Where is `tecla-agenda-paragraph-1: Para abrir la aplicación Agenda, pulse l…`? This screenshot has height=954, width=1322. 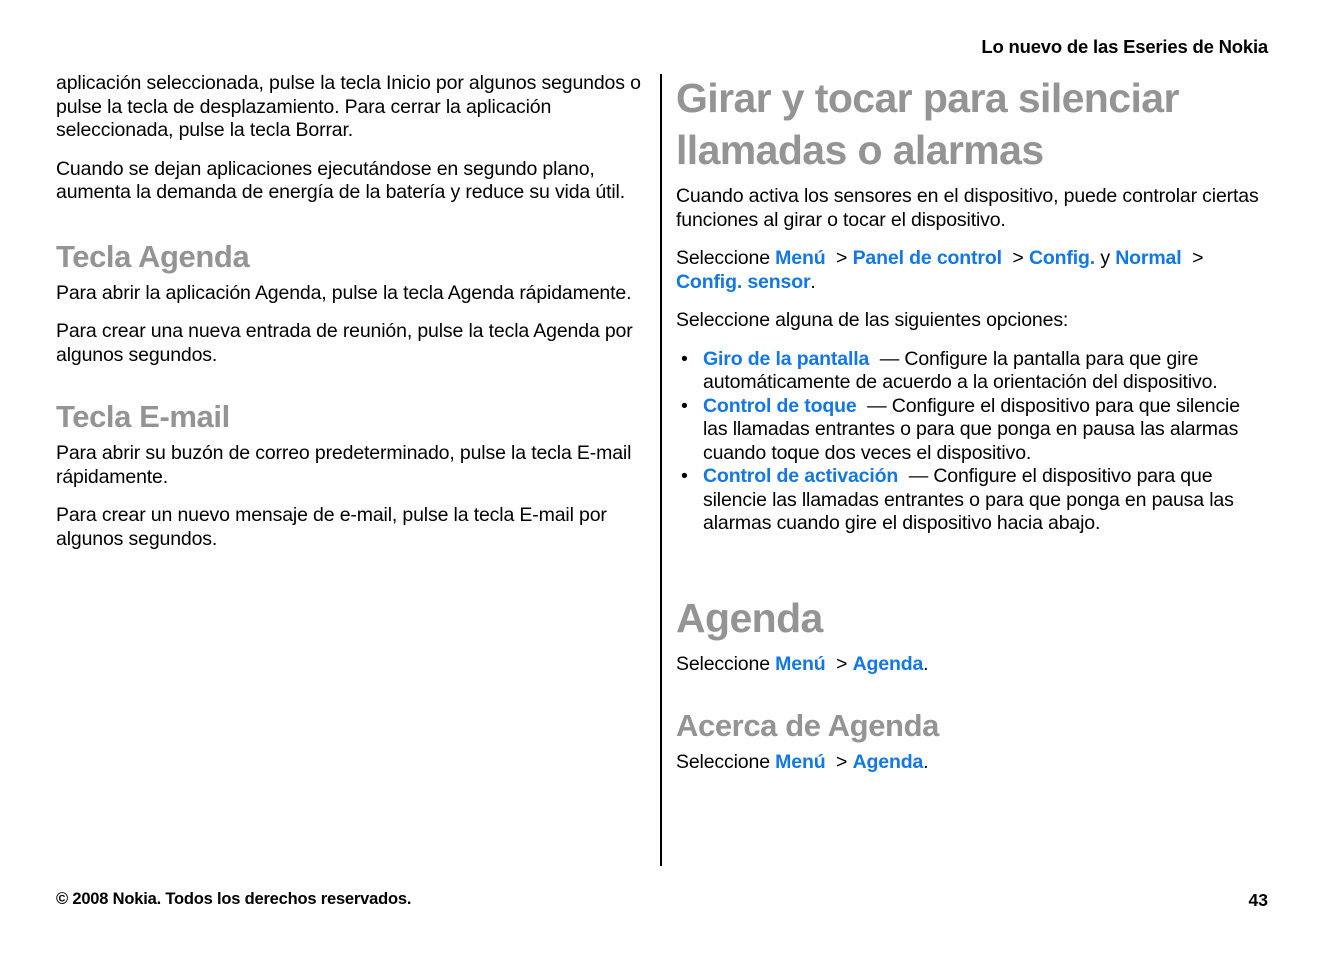
tecla-agenda-paragraph-1: Para abrir la aplicación Agenda, pulse l… is located at coordinates (344, 292).